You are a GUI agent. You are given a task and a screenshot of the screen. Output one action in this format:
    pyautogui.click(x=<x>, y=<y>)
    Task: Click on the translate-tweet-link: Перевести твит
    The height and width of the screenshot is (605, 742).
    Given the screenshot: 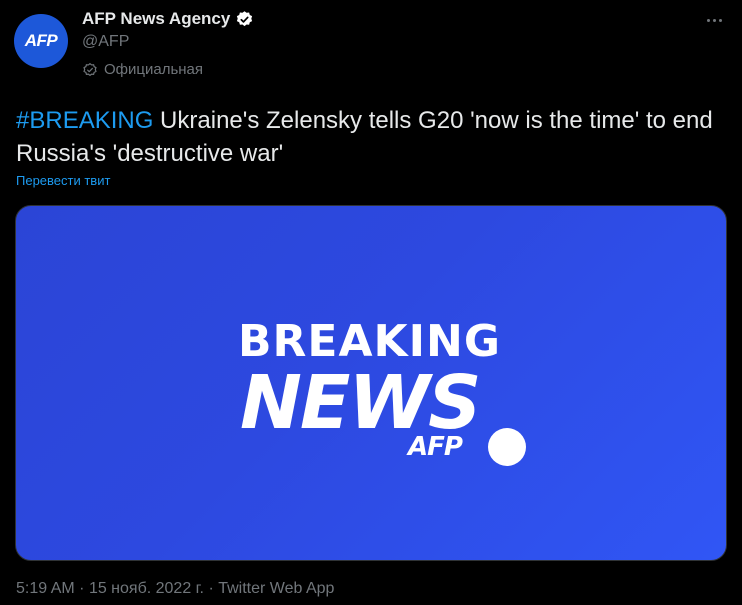 What is the action you would take?
    pyautogui.click(x=63, y=180)
    